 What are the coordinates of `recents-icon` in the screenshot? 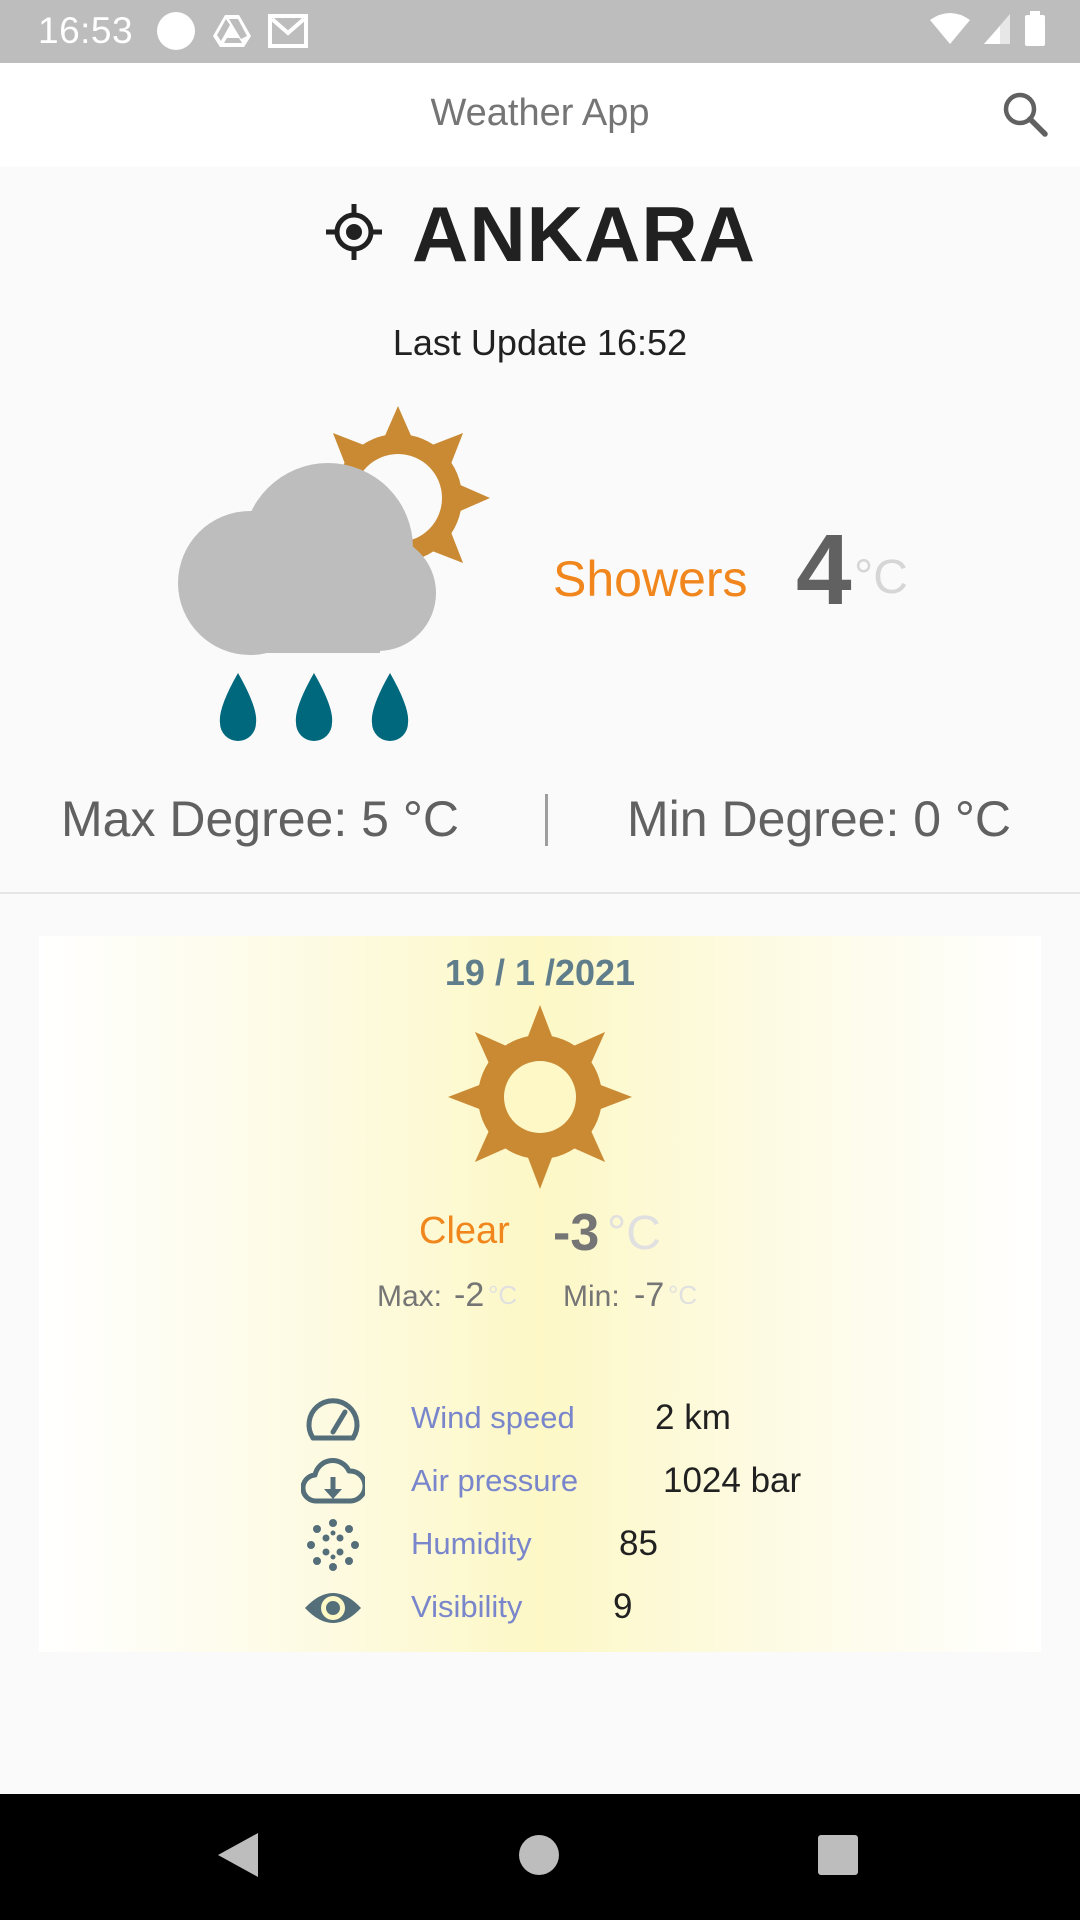 It's located at (838, 1857).